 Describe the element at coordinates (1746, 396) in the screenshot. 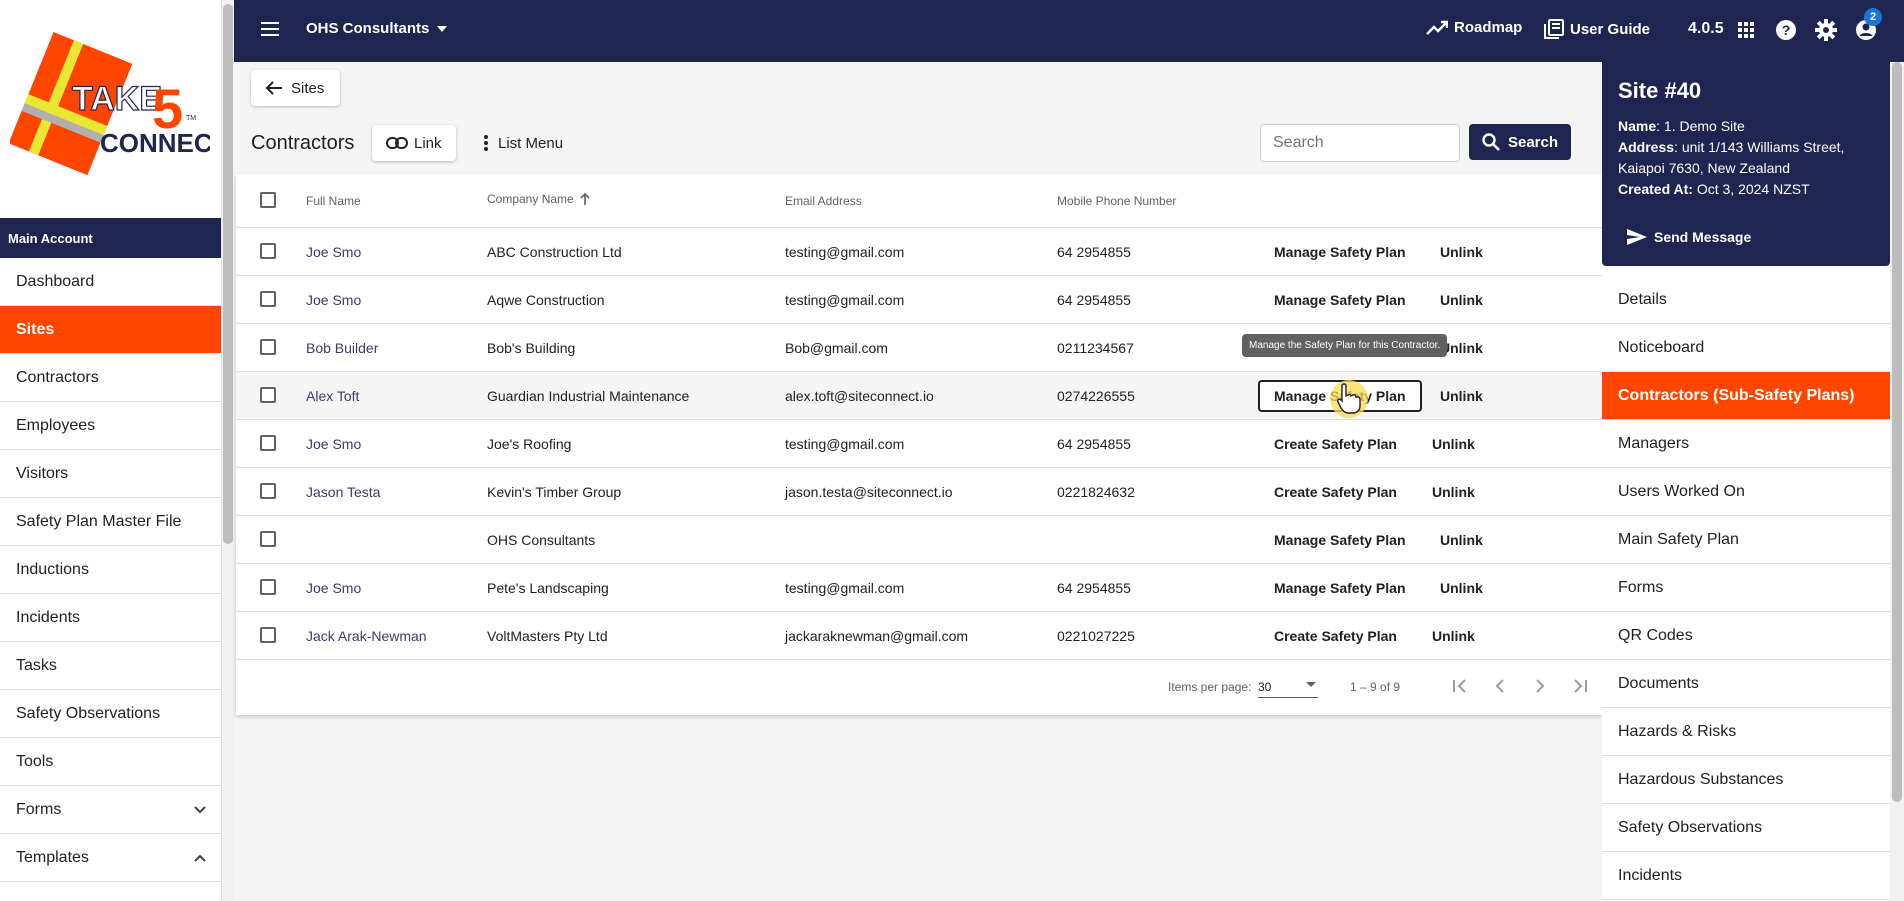

I see `site-nav-contractors-sub-safety-plans: Contractors (Sub-Safety Plans)` at that location.